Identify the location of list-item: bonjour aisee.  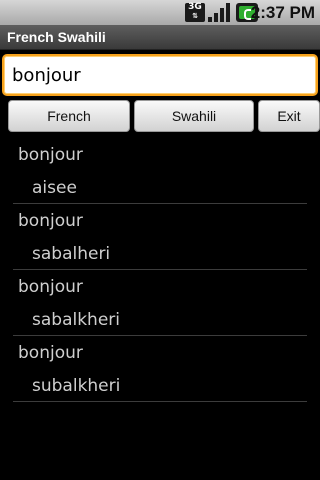
(160, 171).